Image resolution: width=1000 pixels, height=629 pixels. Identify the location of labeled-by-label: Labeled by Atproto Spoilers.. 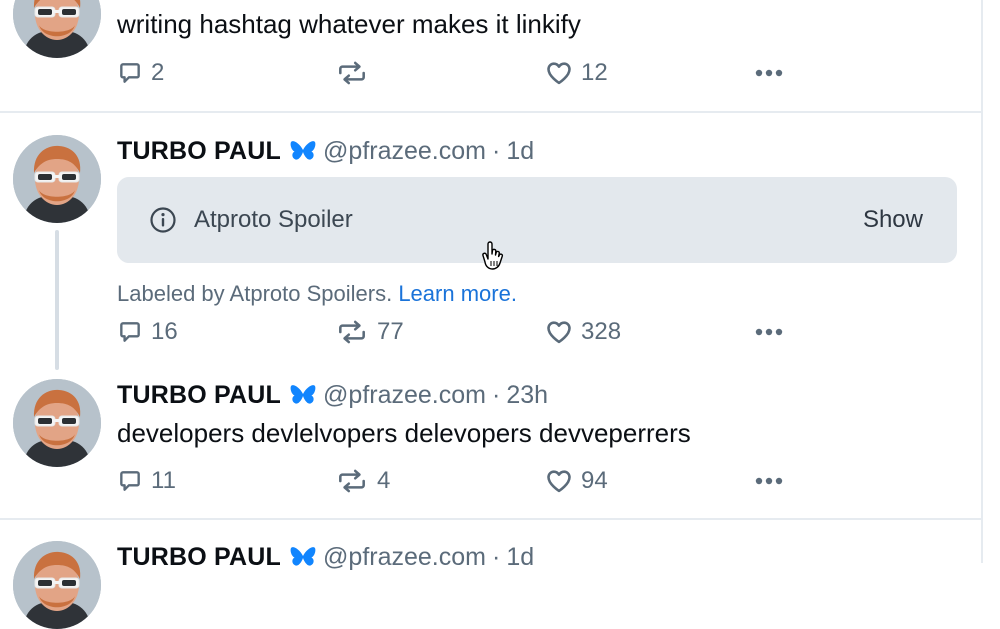
(255, 293).